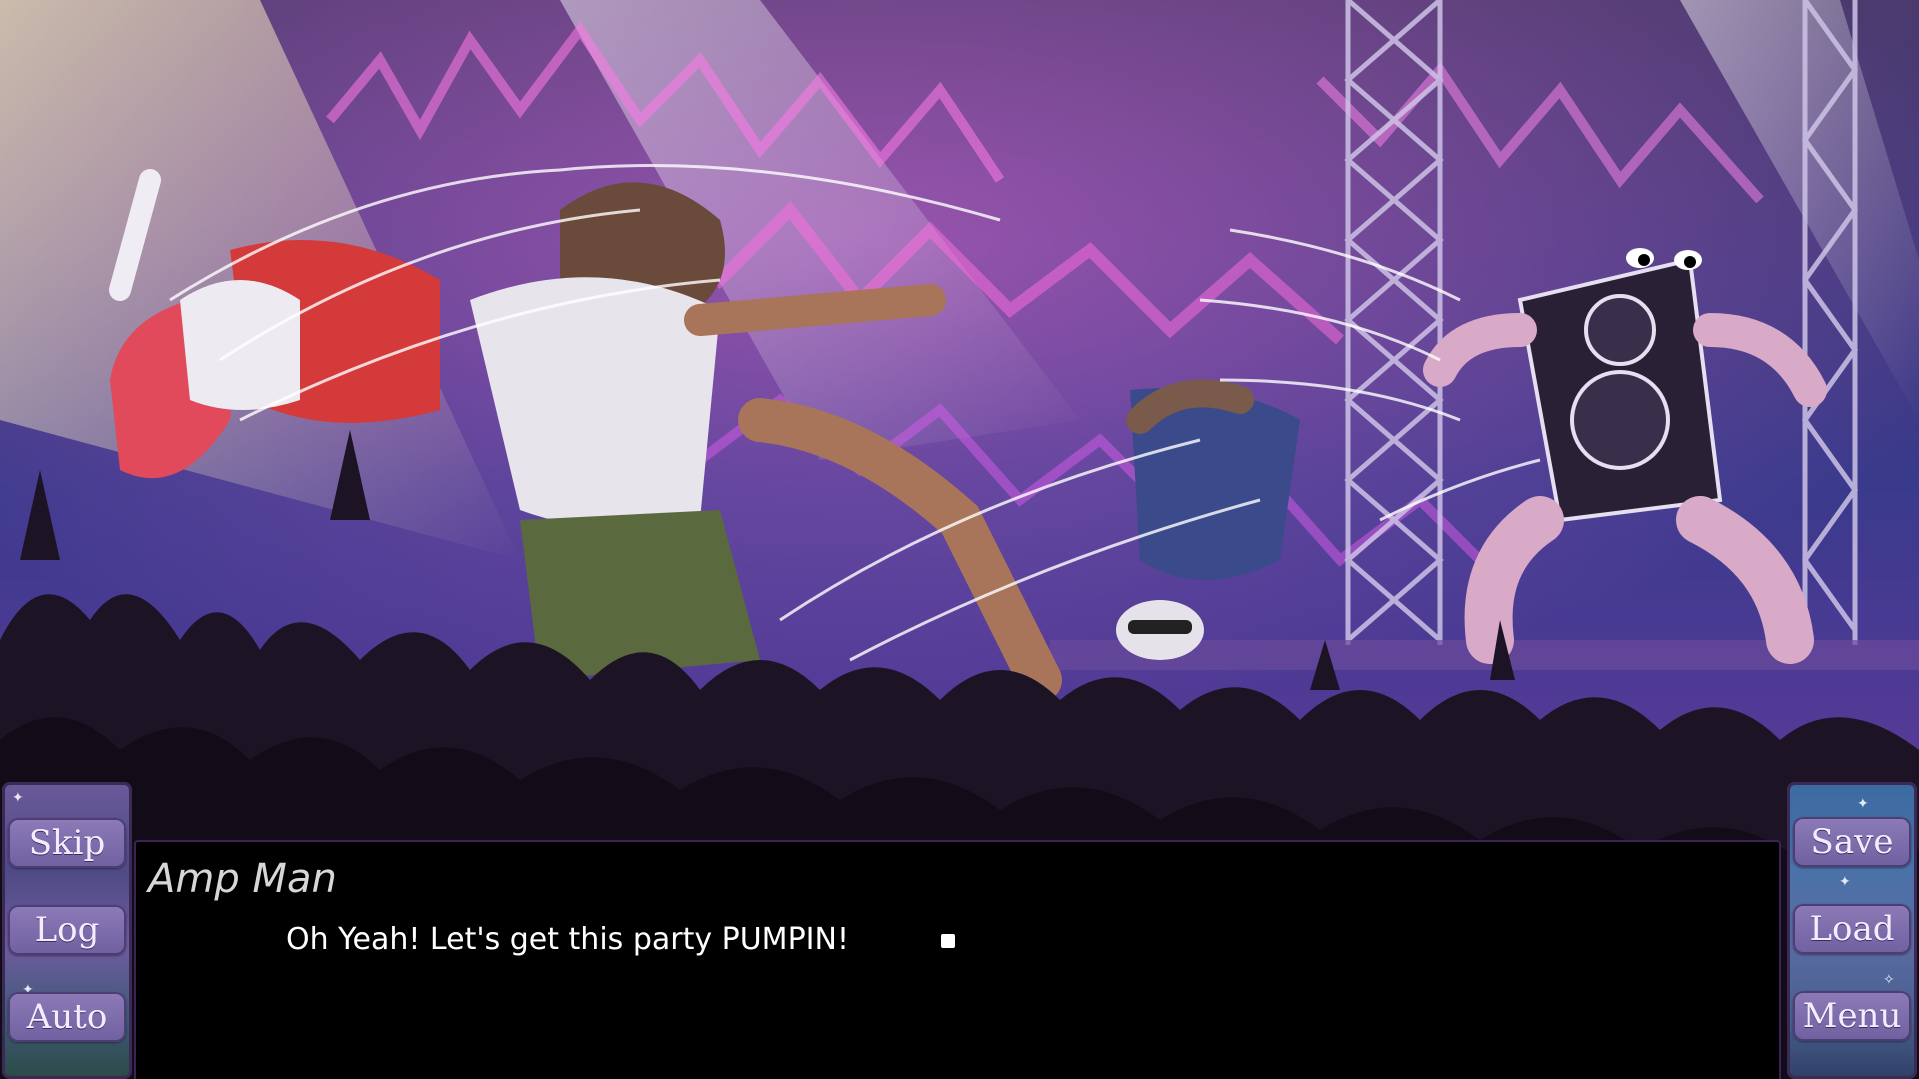 The width and height of the screenshot is (1919, 1079). Describe the element at coordinates (67, 1017) in the screenshot. I see `auto-button: Auto` at that location.